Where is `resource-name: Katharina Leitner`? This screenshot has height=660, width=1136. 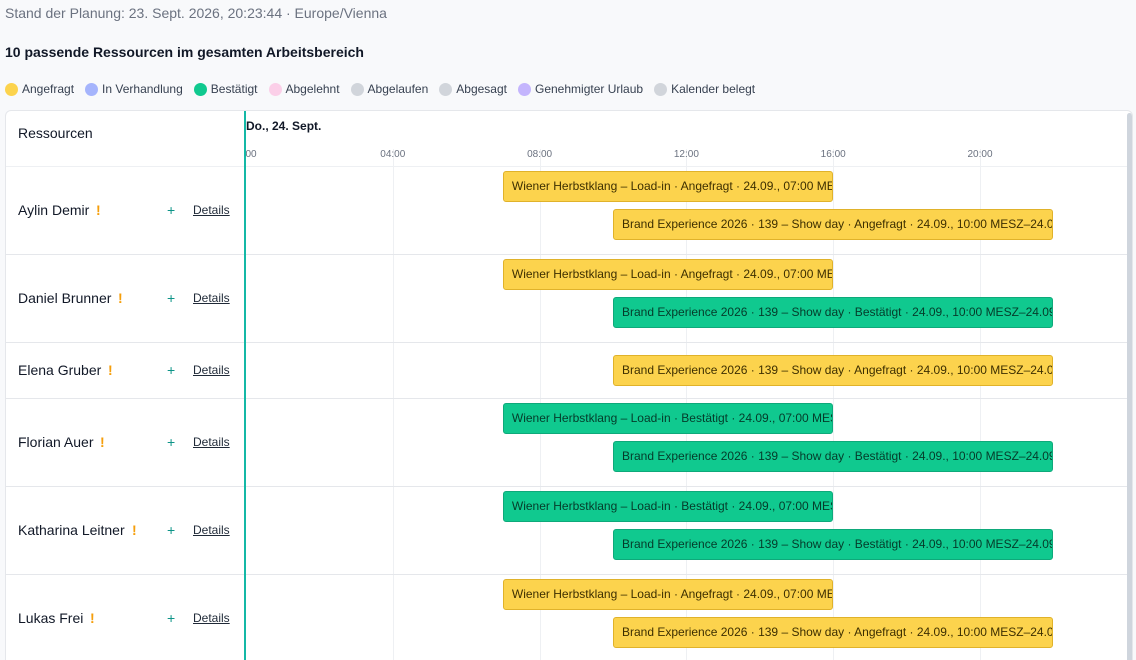 resource-name: Katharina Leitner is located at coordinates (71, 530).